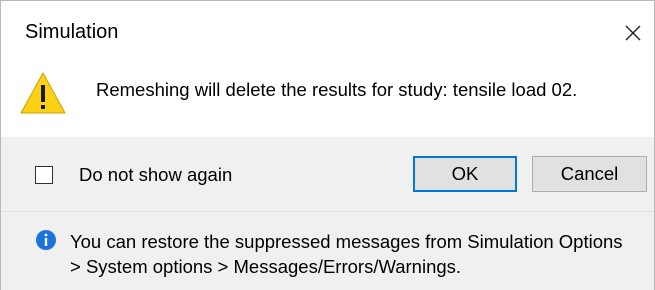 The image size is (655, 290). I want to click on do-not-show-again-checkbox-row: Do not show again, so click(133, 175).